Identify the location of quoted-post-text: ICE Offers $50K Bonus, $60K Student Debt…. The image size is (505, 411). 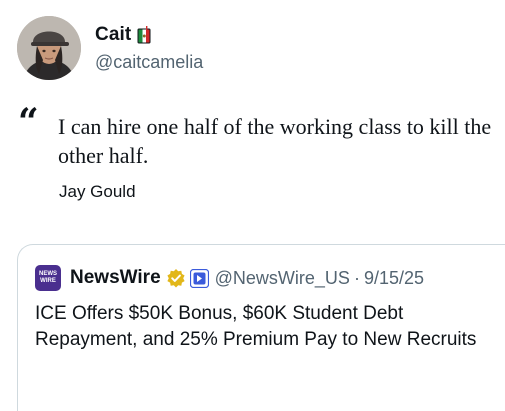
(256, 326).